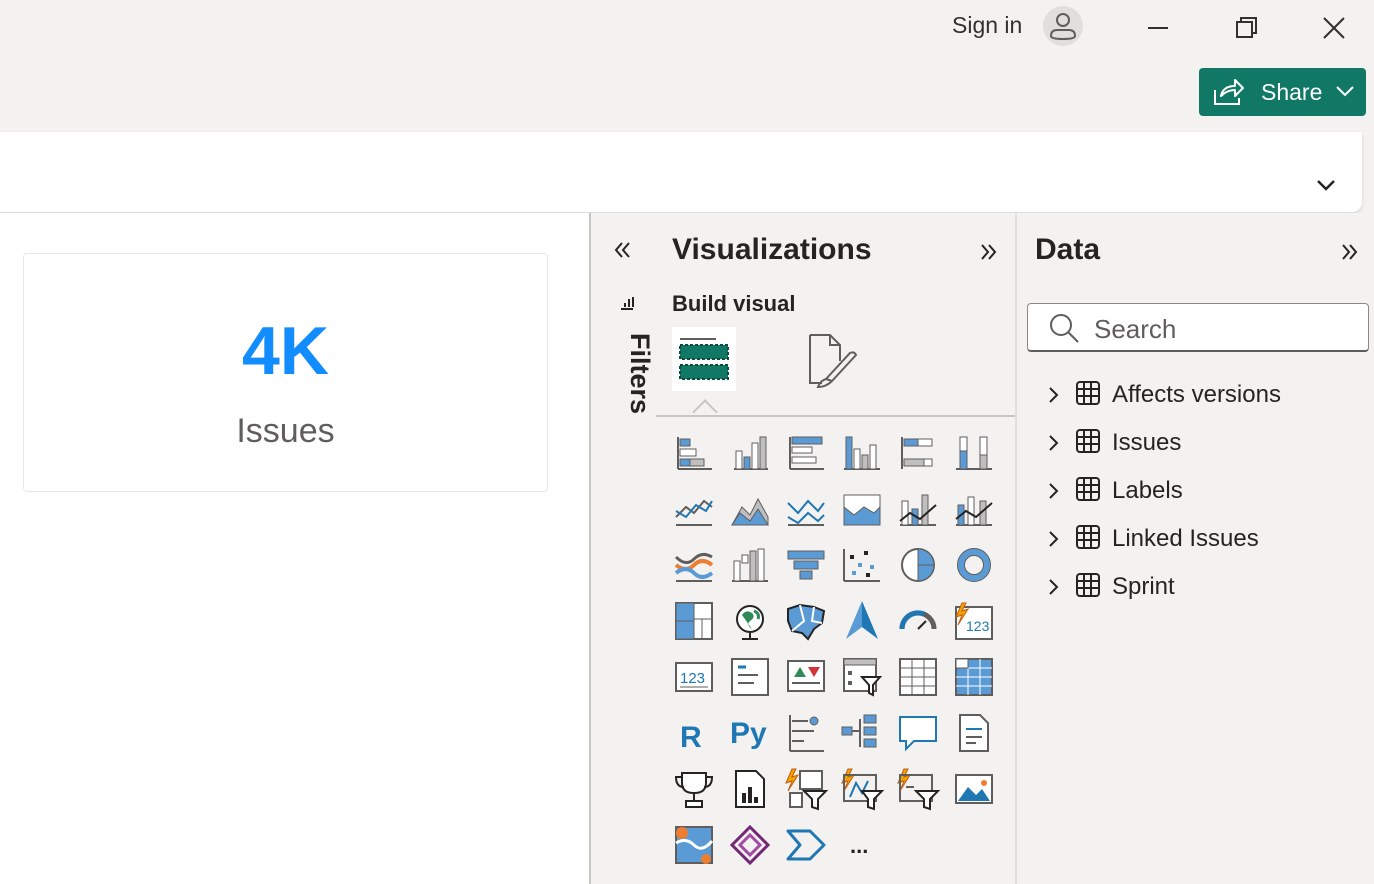 The width and height of the screenshot is (1374, 884). What do you see at coordinates (694, 789) in the screenshot?
I see `metrics-icon` at bounding box center [694, 789].